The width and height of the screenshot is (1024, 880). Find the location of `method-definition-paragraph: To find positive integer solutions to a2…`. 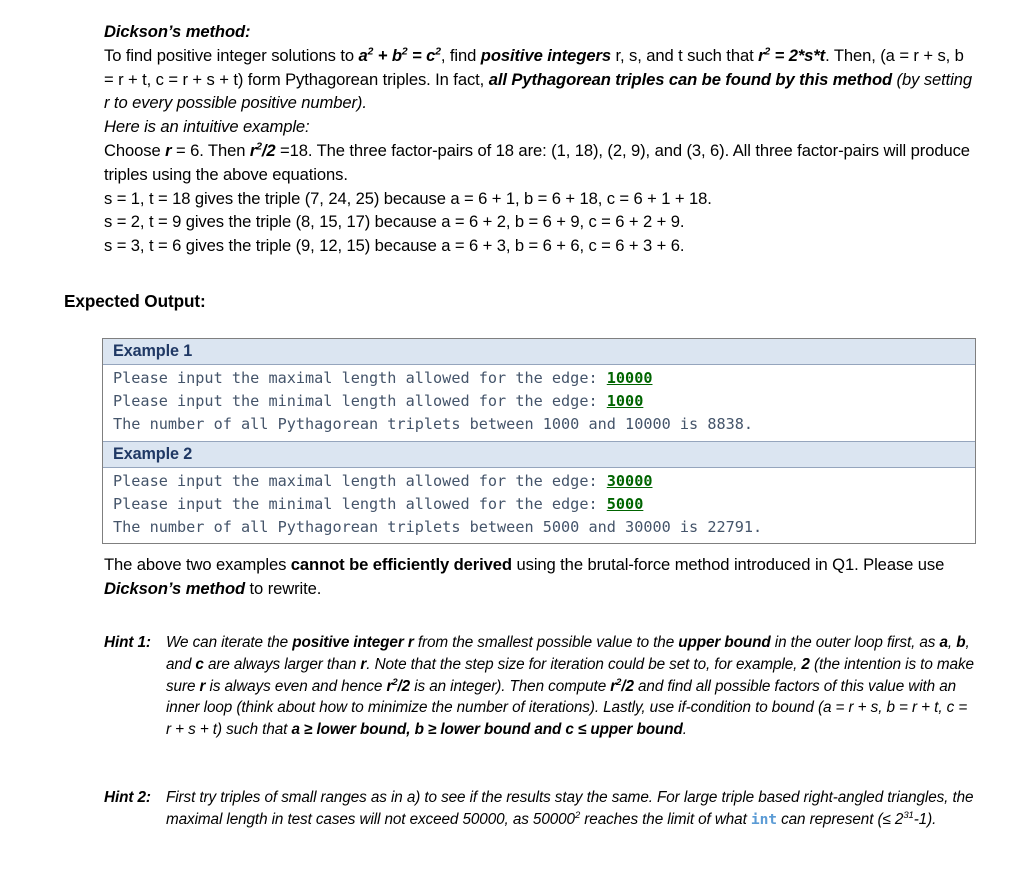

method-definition-paragraph: To find positive integer solutions to a2… is located at coordinates (540, 79).